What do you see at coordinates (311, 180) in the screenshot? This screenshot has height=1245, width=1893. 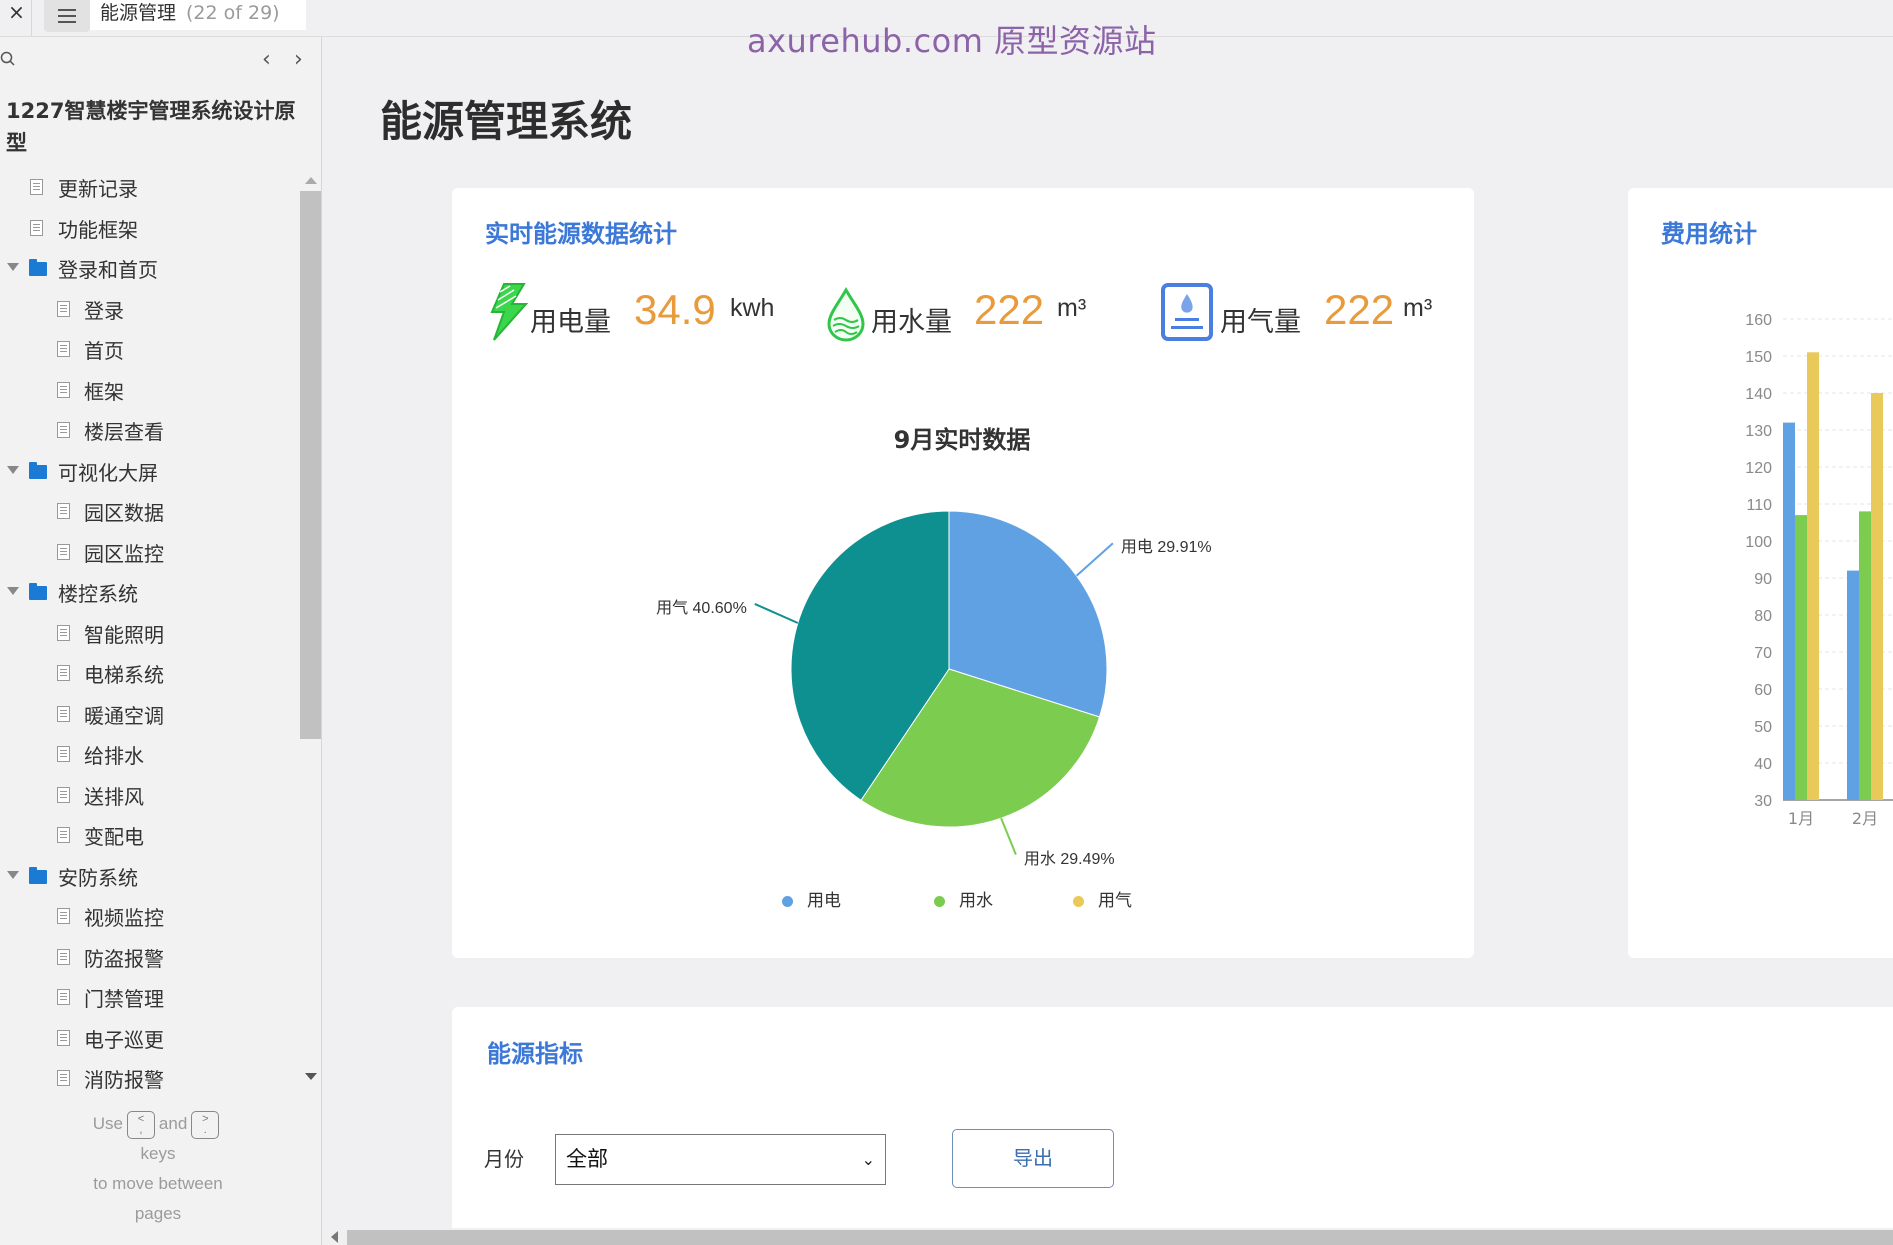 I see `scroll-up-arrow` at bounding box center [311, 180].